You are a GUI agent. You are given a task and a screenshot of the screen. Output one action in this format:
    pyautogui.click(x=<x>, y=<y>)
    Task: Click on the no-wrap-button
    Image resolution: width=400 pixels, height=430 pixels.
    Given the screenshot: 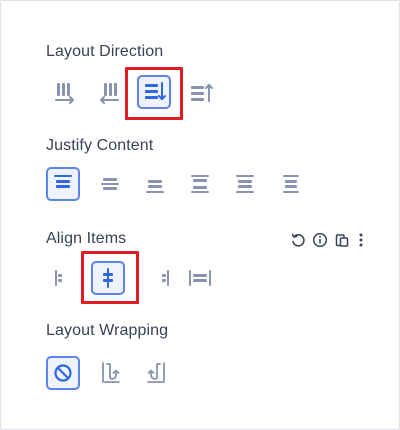 What is the action you would take?
    pyautogui.click(x=63, y=373)
    